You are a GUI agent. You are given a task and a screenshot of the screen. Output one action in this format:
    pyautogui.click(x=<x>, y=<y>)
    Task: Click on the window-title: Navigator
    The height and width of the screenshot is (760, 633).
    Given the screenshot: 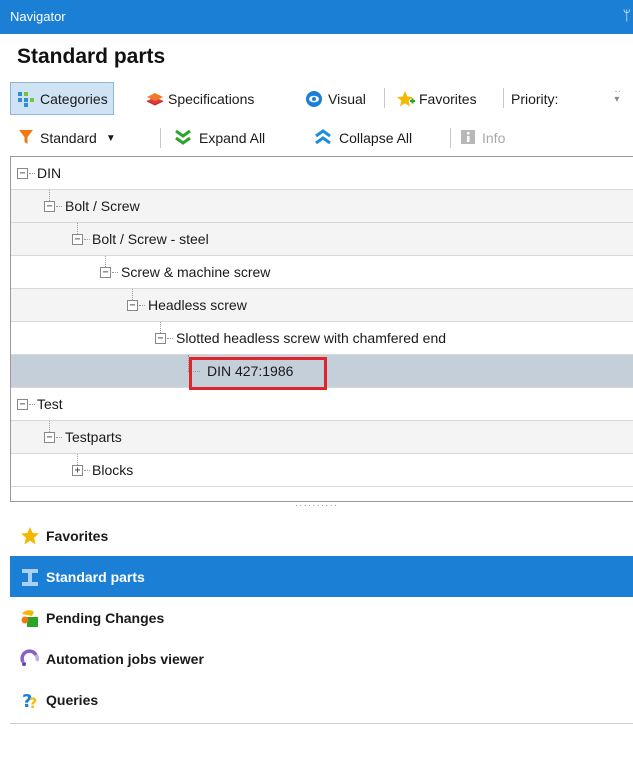 What is the action you would take?
    pyautogui.click(x=38, y=16)
    